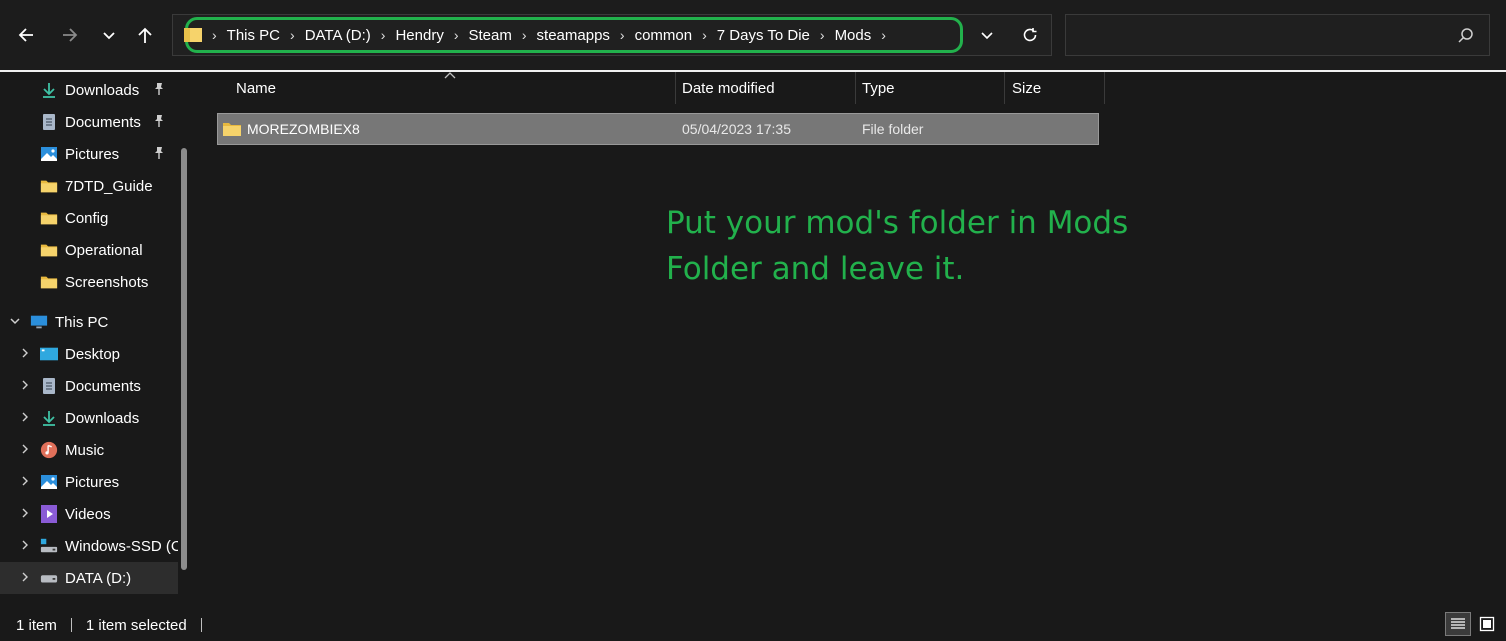  What do you see at coordinates (736, 129) in the screenshot?
I see `file-date-modified: 05/04/2023 17:35` at bounding box center [736, 129].